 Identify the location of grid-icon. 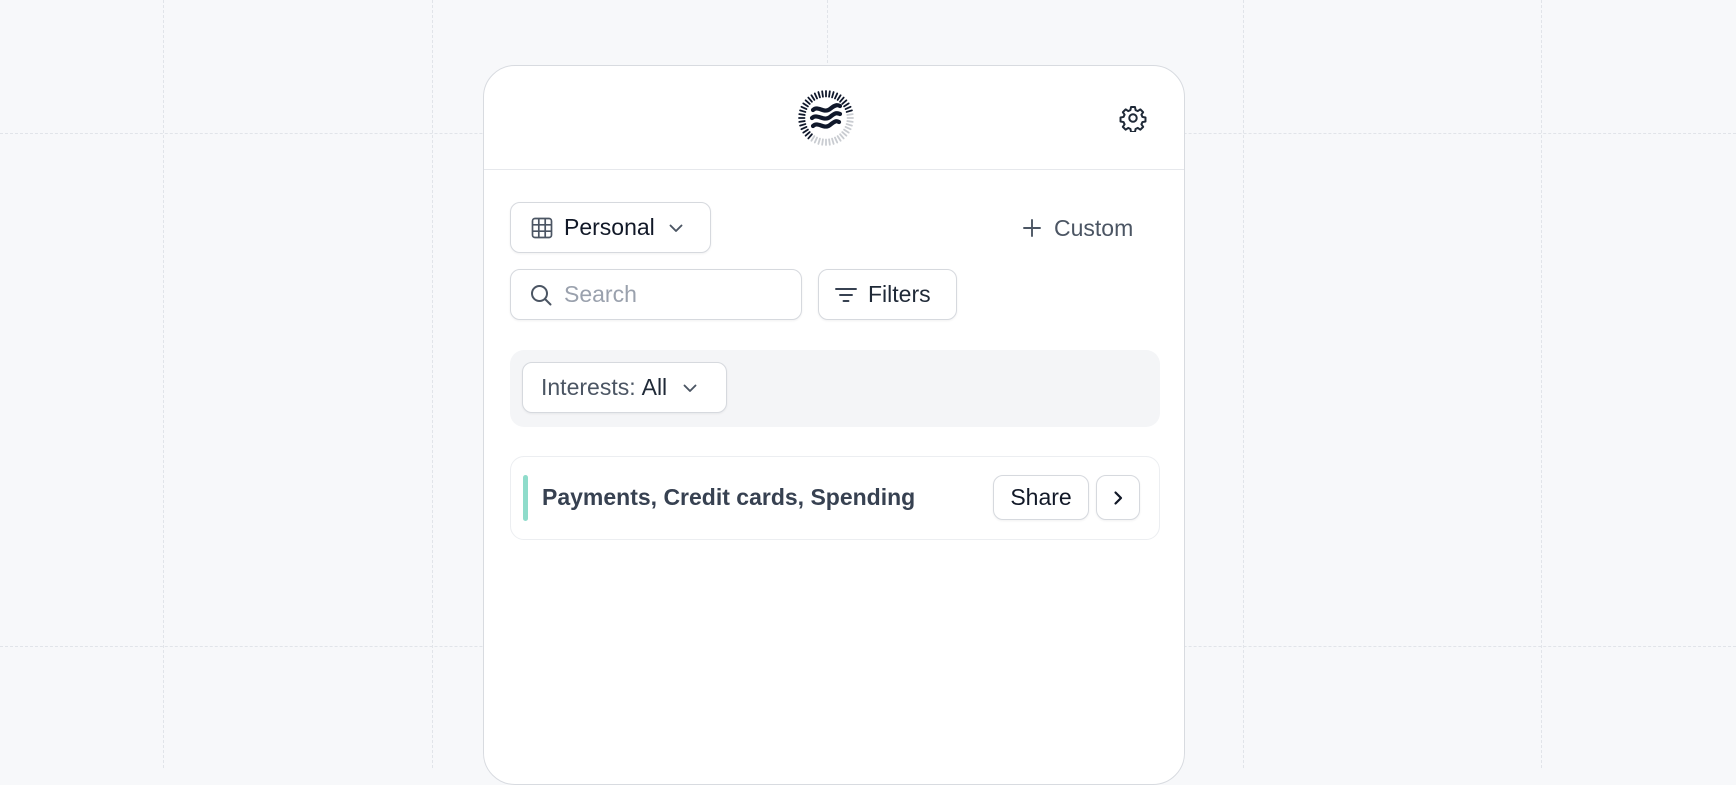
(542, 227).